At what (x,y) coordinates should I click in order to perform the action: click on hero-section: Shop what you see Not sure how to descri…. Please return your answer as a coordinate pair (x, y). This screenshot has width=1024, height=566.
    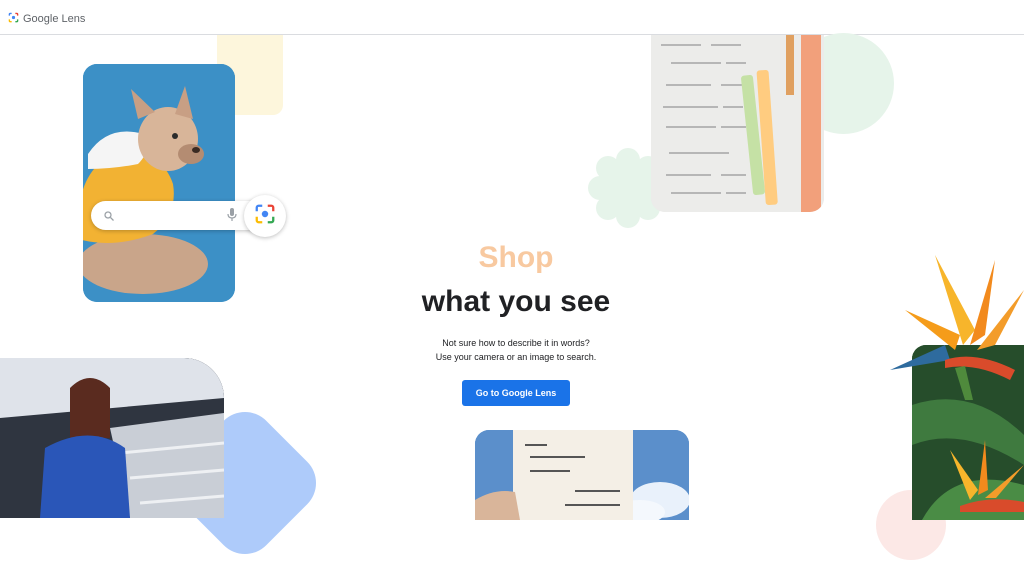
    Looking at the image, I should click on (516, 322).